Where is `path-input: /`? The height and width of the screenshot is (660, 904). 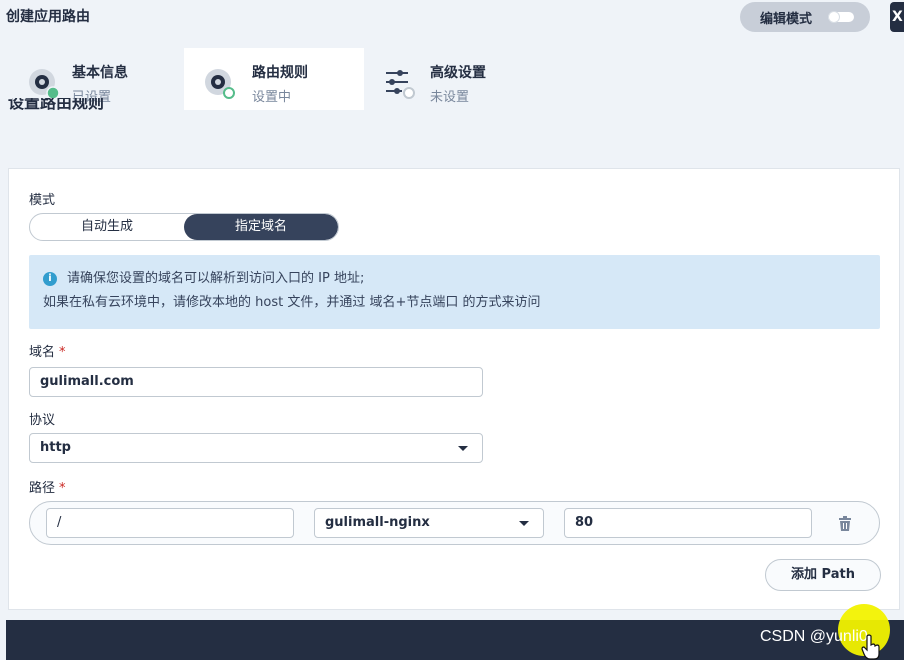 path-input: / is located at coordinates (170, 523).